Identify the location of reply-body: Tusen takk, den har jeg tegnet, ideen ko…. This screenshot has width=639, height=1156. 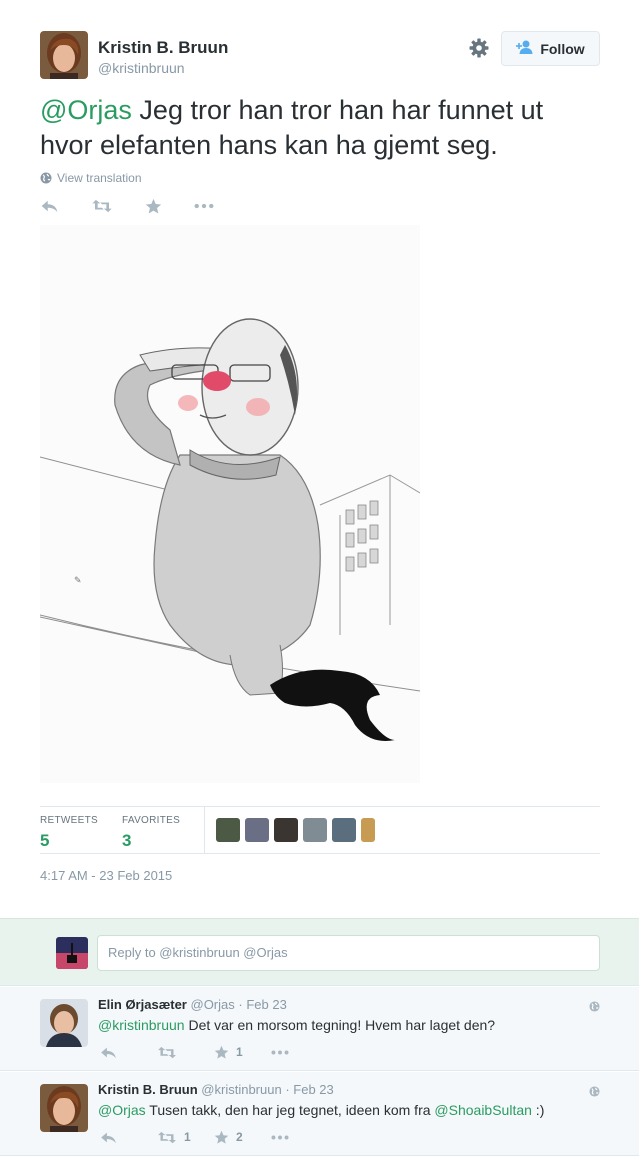
(290, 1110).